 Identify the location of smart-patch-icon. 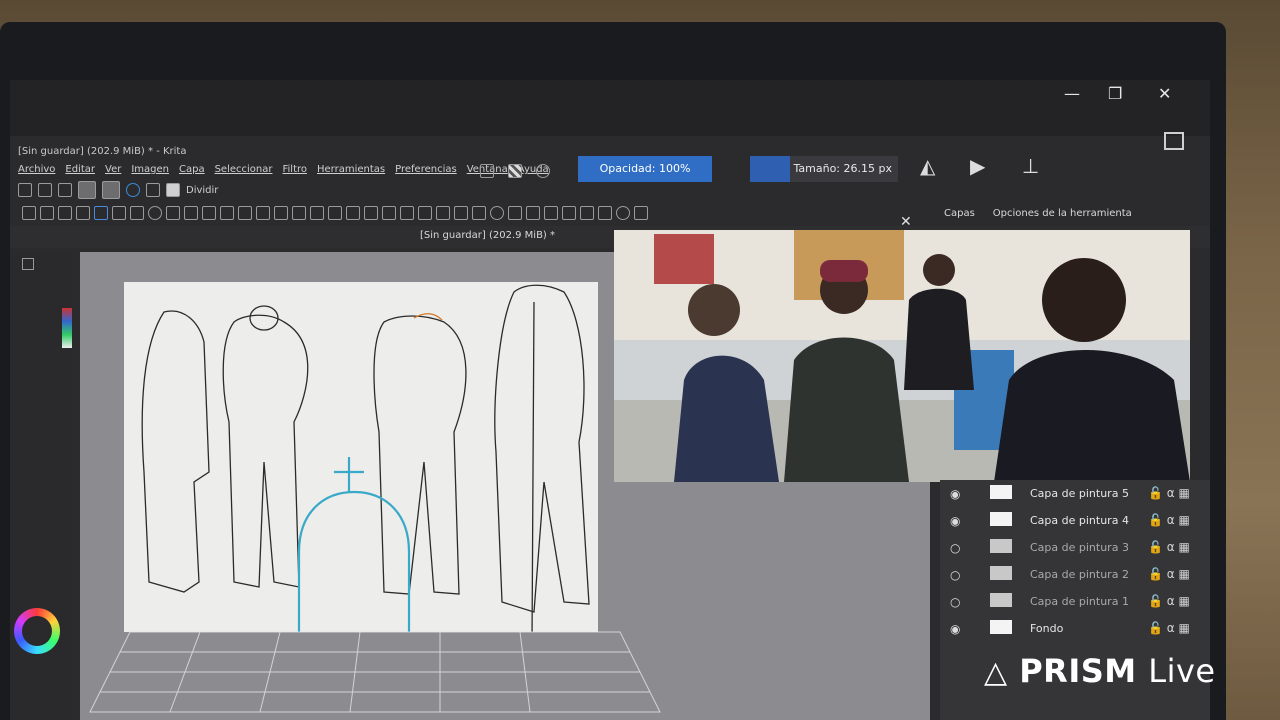
(371, 213).